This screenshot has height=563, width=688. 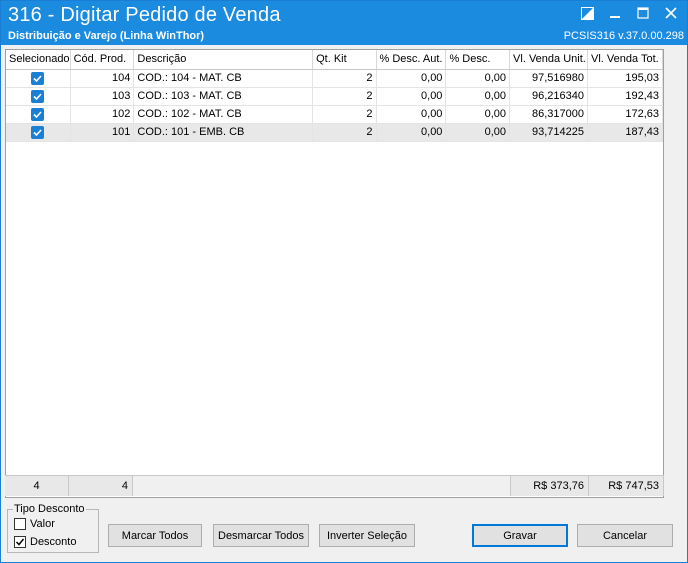 What do you see at coordinates (223, 114) in the screenshot?
I see `cell-desc: COD.: 102 - MAT. CB` at bounding box center [223, 114].